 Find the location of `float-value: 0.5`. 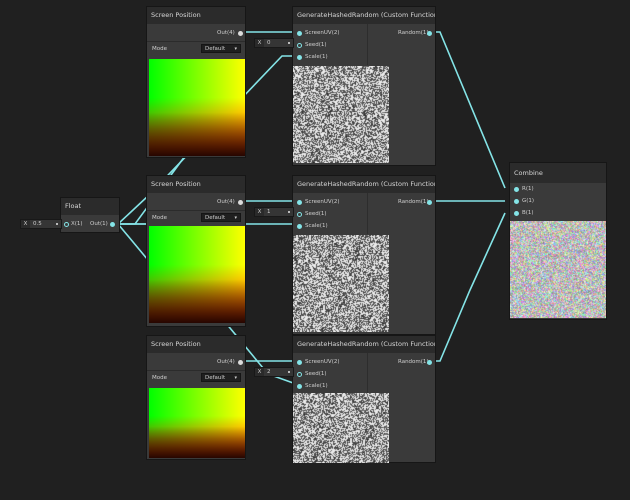

float-value: 0.5 is located at coordinates (36, 224).